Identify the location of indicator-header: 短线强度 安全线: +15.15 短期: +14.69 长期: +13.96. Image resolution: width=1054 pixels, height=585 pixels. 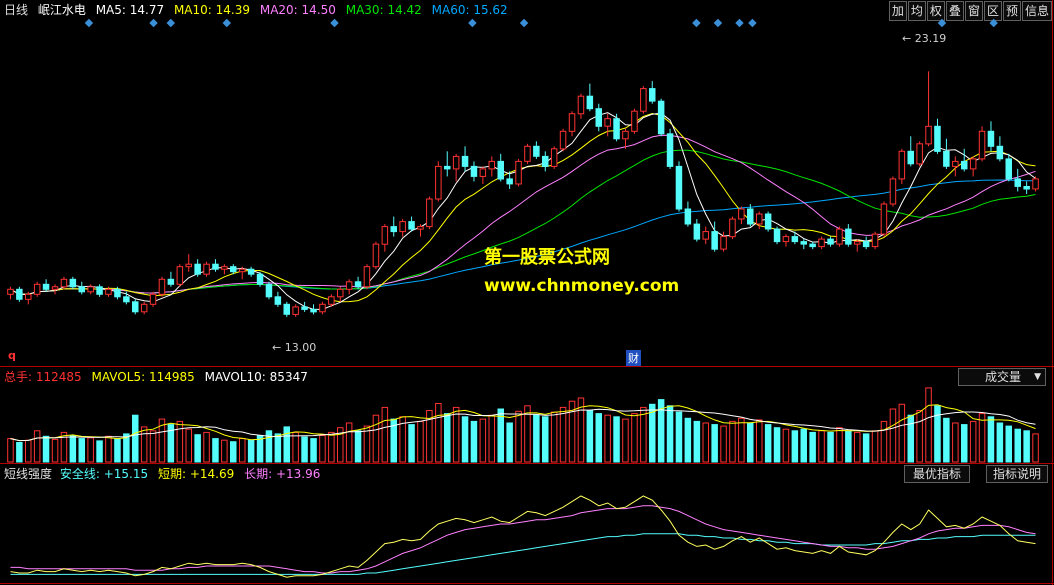
(165, 474).